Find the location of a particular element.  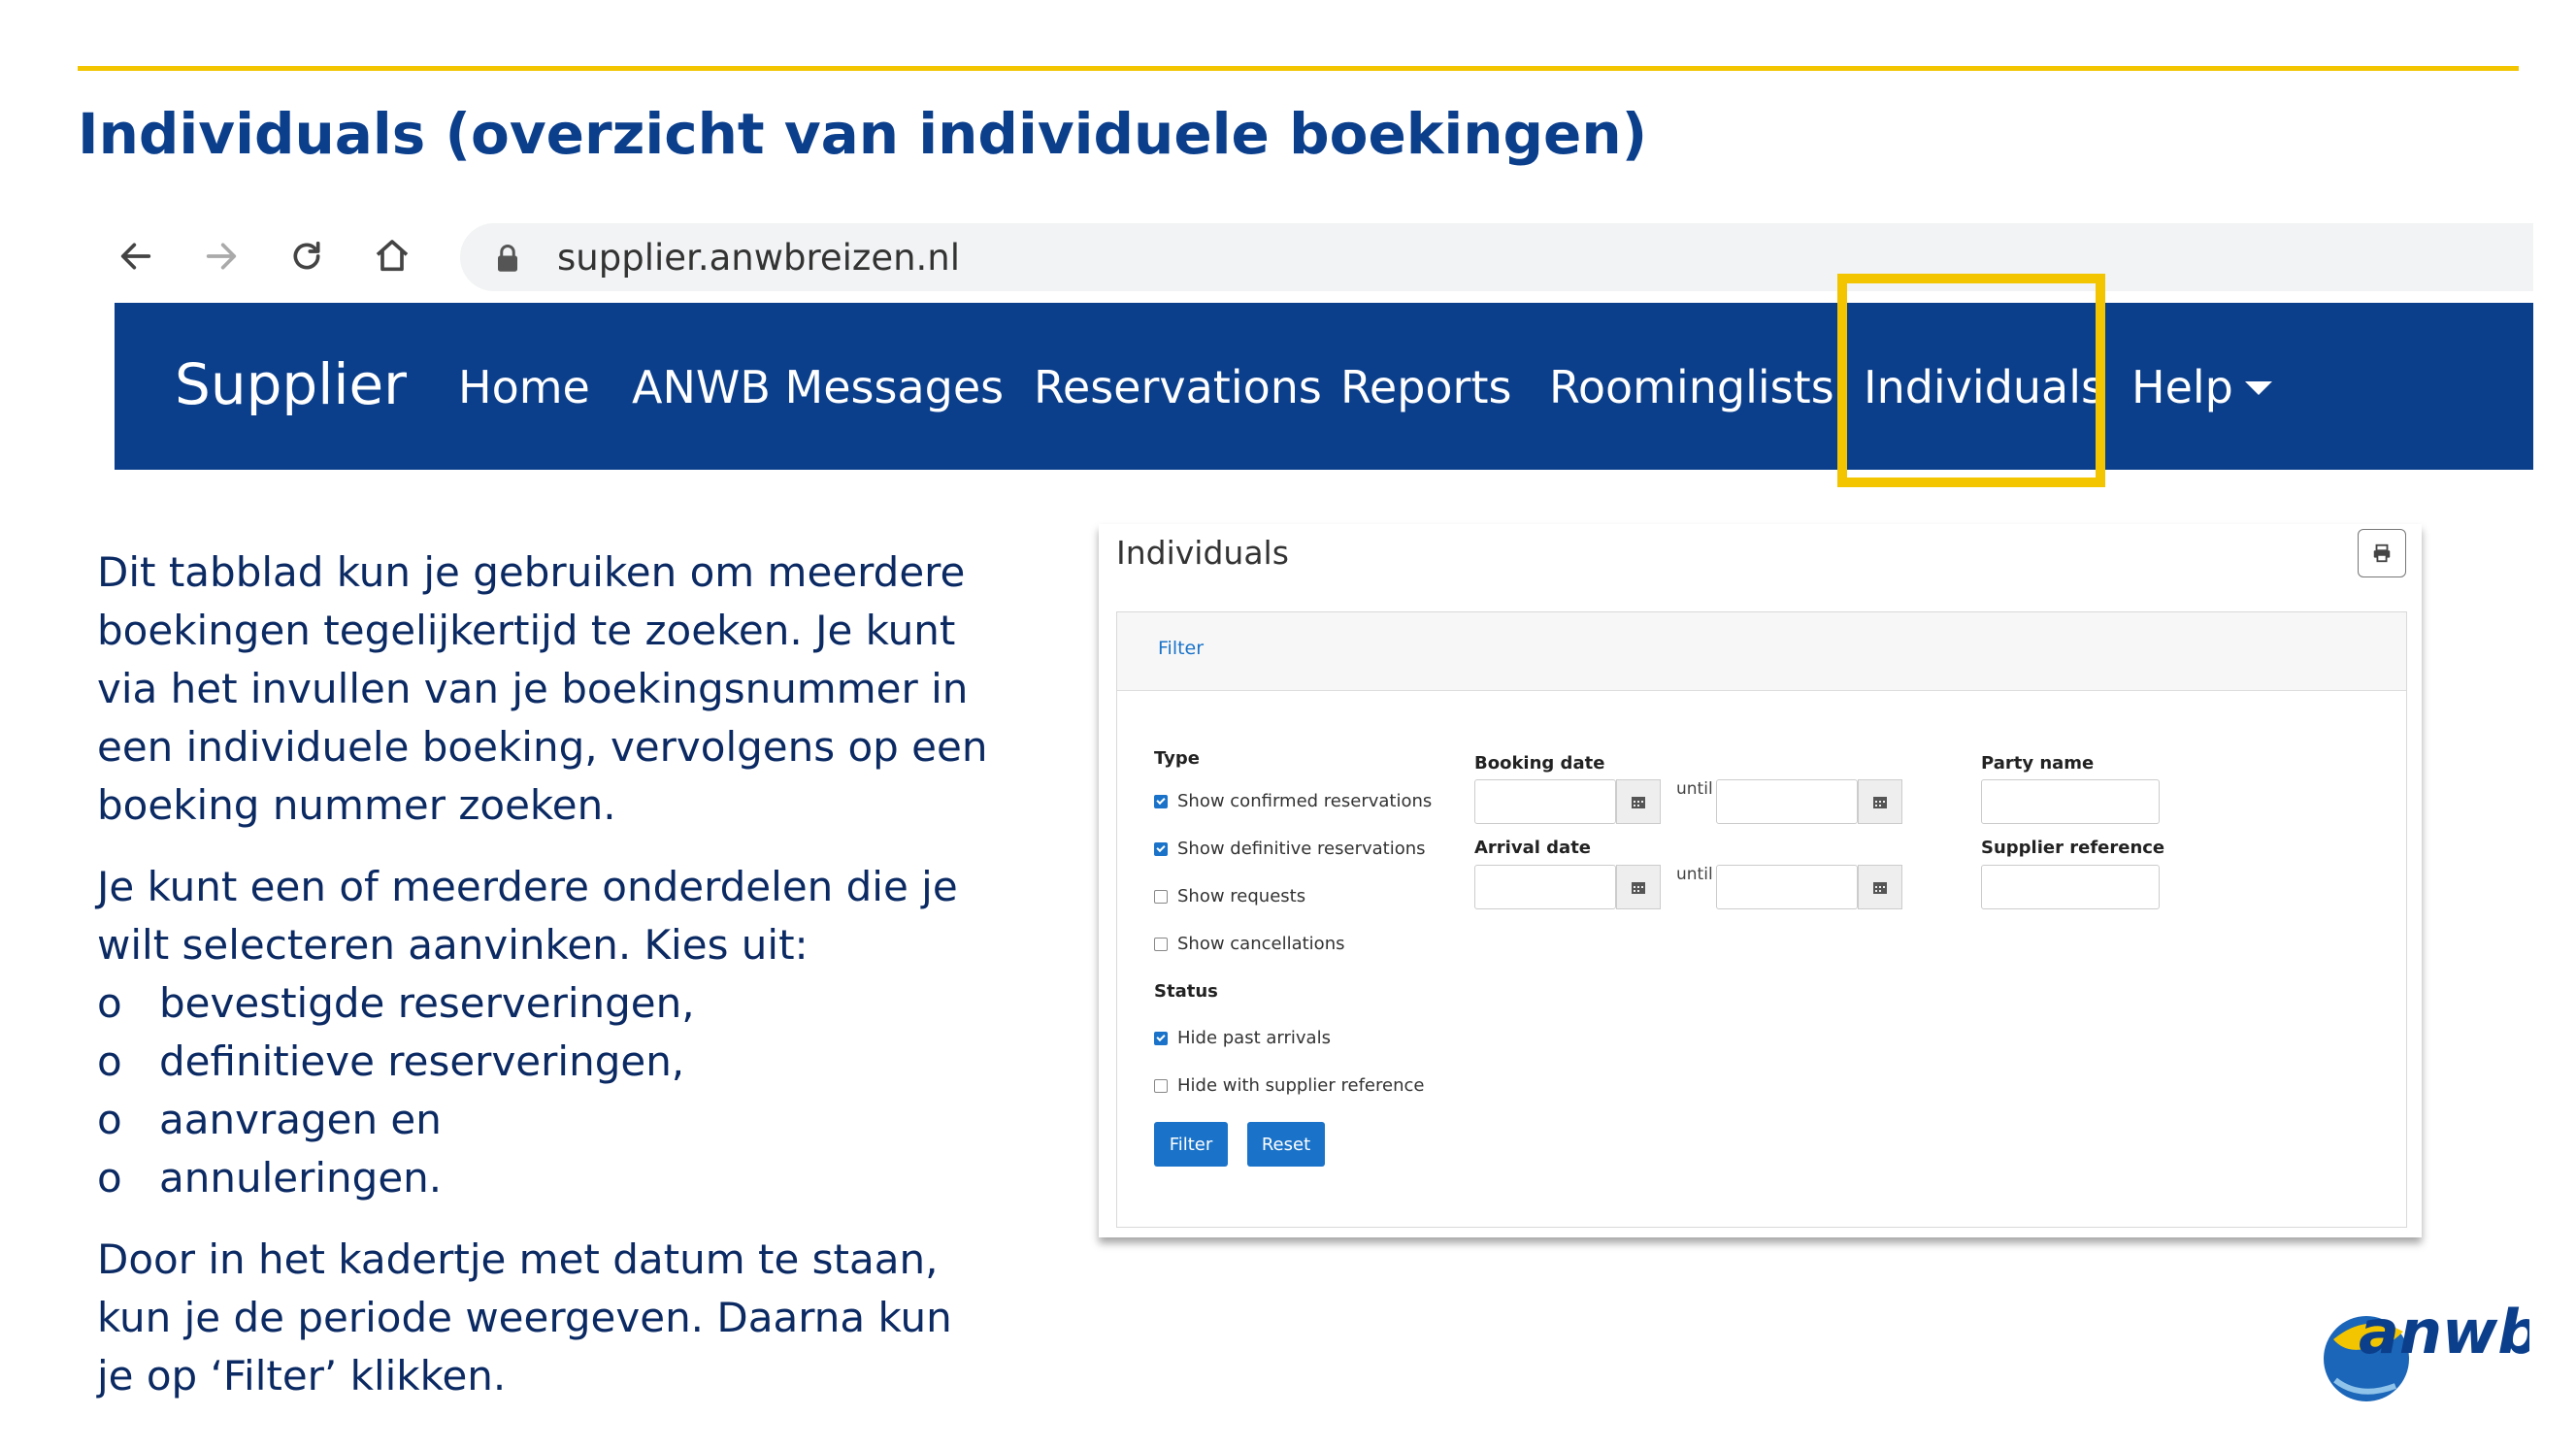

nav-home: Home is located at coordinates (524, 387).